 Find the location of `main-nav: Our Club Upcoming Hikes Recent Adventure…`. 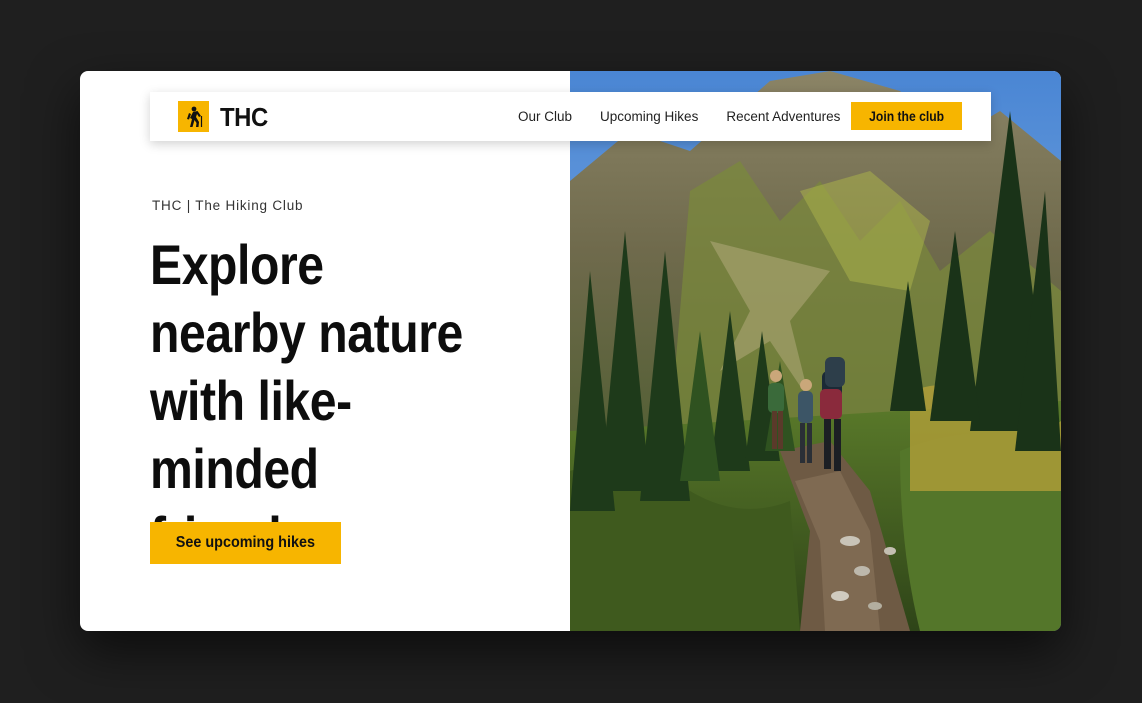

main-nav: Our Club Upcoming Hikes Recent Adventure… is located at coordinates (693, 116).